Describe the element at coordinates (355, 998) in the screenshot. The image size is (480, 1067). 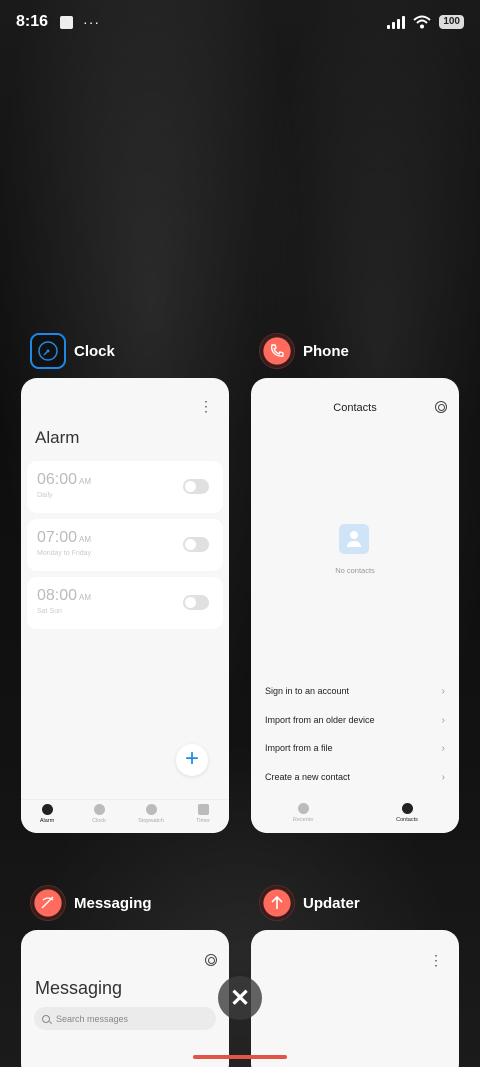
I see `app-card-updater: ⋮` at that location.